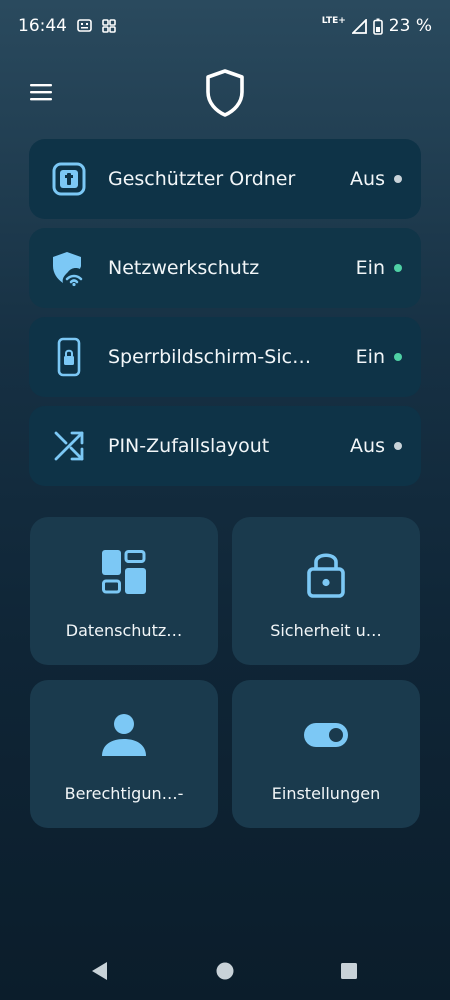 This screenshot has width=450, height=1000. I want to click on lock-icon, so click(326, 575).